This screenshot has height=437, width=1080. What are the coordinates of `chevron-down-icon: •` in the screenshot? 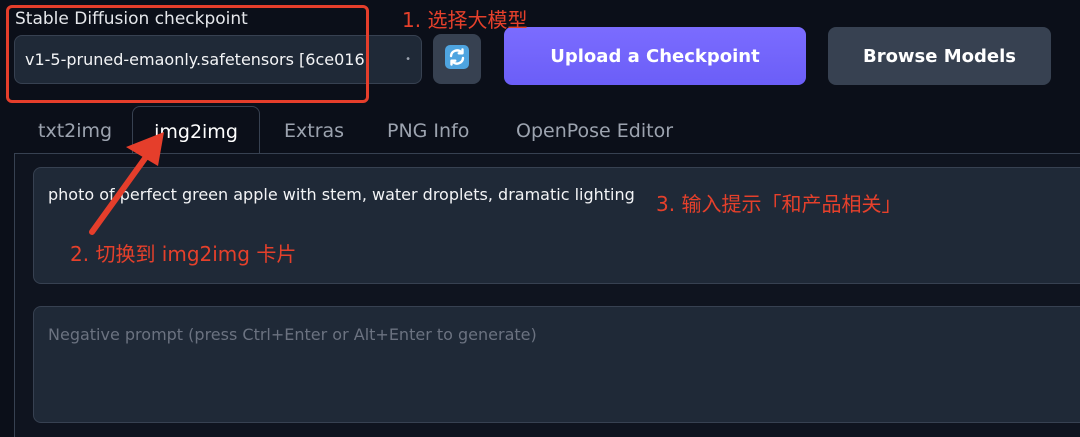 It's located at (408, 59).